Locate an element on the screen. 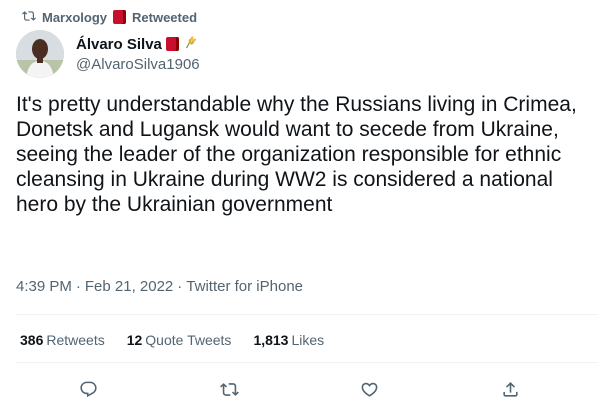 The width and height of the screenshot is (598, 413). wheat-emoji is located at coordinates (190, 44).